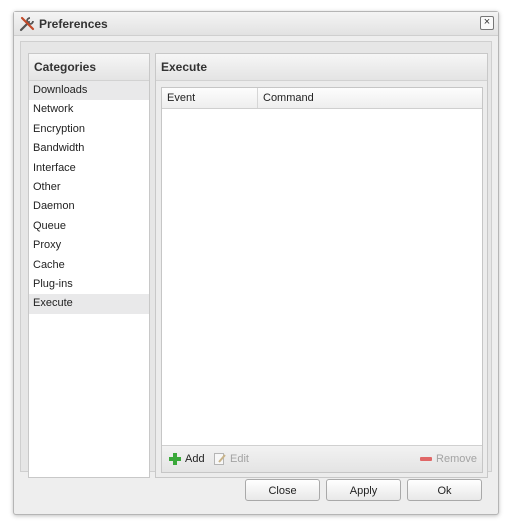  Describe the element at coordinates (322, 458) in the screenshot. I see `execute-toolbar: Add Edit Remove` at that location.